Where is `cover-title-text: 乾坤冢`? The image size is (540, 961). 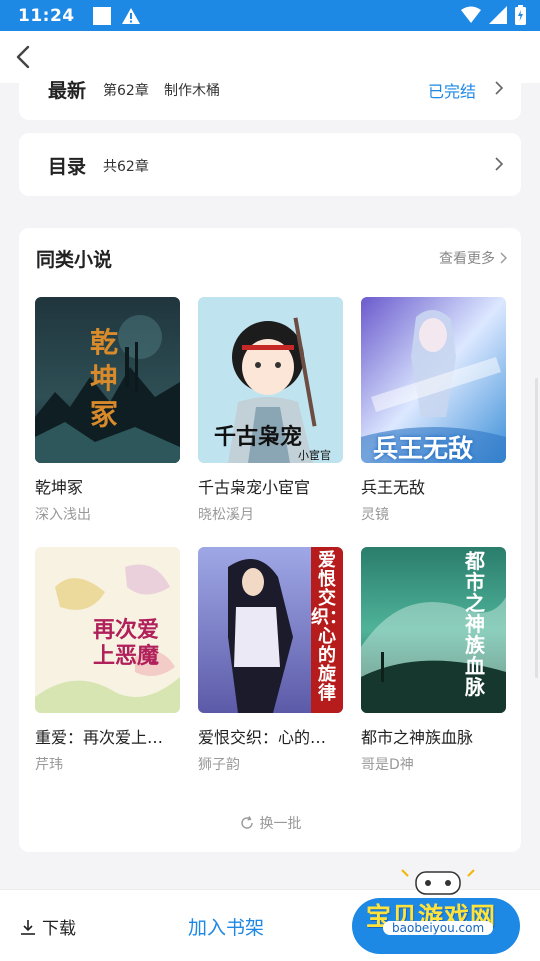
cover-title-text: 乾坤冢 is located at coordinates (104, 378).